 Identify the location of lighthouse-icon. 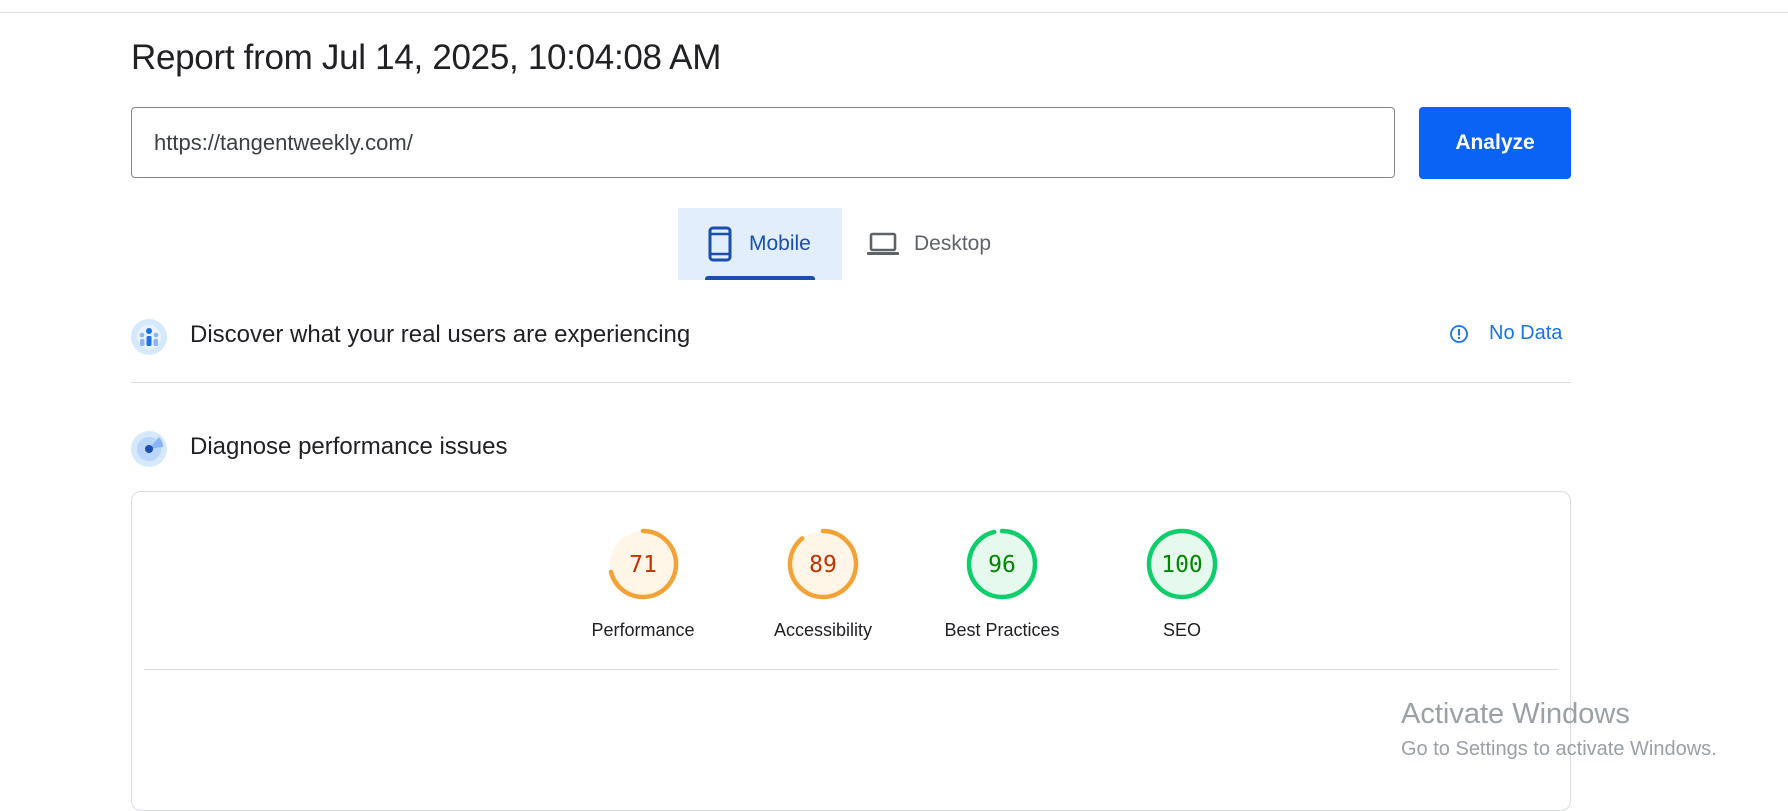
(149, 449).